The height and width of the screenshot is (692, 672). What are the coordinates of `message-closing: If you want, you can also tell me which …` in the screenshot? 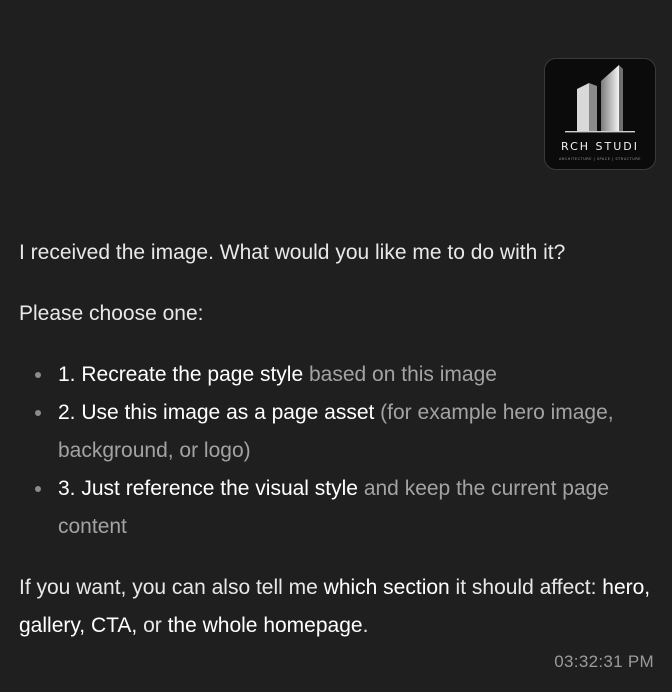 It's located at (339, 607).